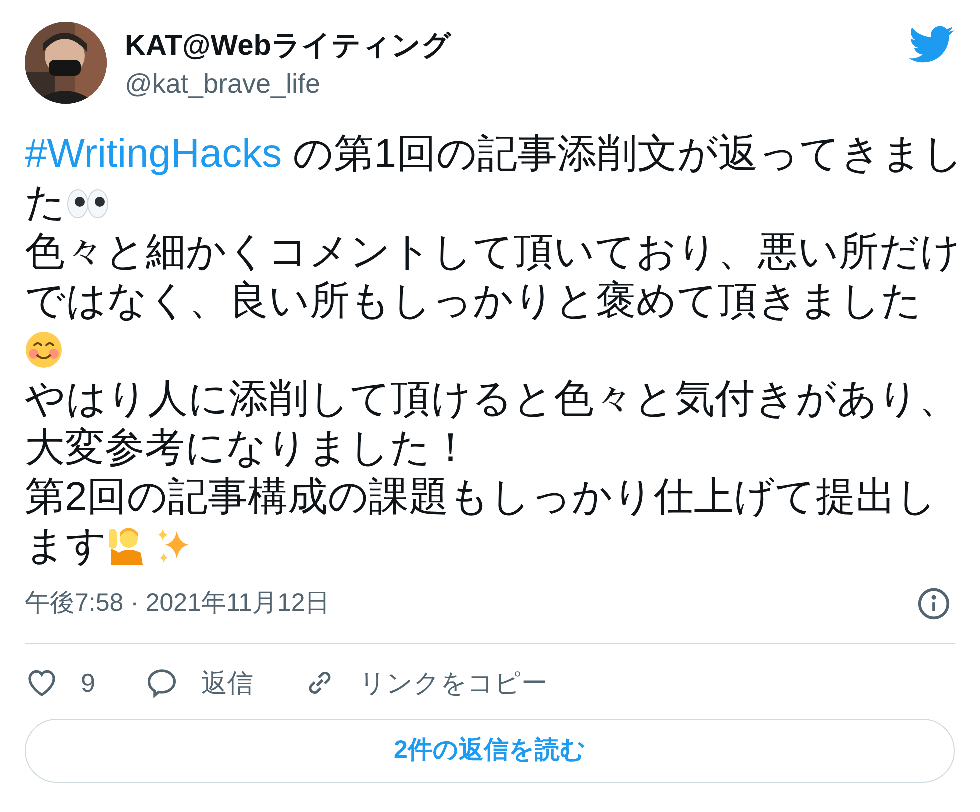  Describe the element at coordinates (453, 683) in the screenshot. I see `action-label: リンクをコピー` at that location.